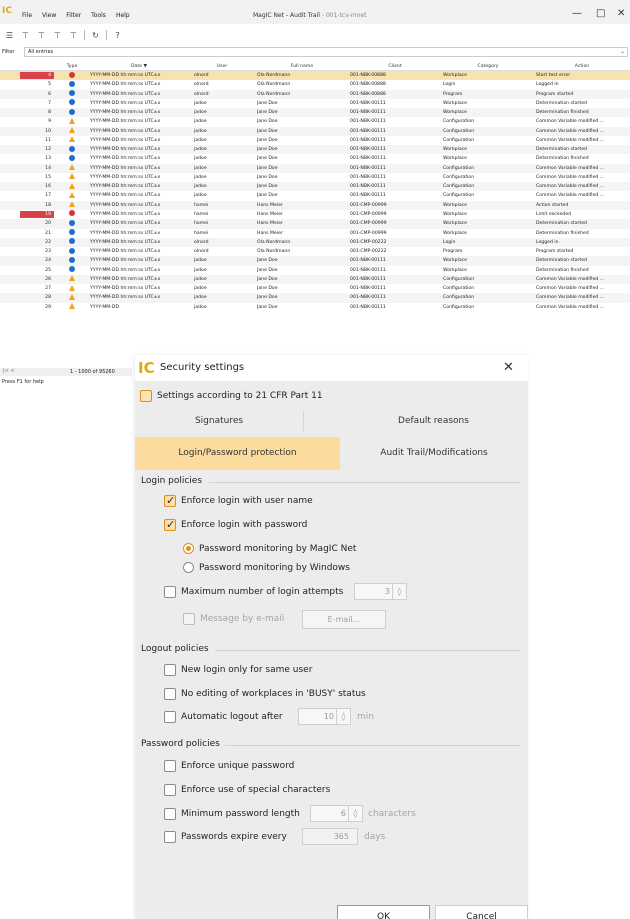 The height and width of the screenshot is (919, 630). Describe the element at coordinates (41, 35) in the screenshot. I see `filter-edit-icon: ⊤` at that location.